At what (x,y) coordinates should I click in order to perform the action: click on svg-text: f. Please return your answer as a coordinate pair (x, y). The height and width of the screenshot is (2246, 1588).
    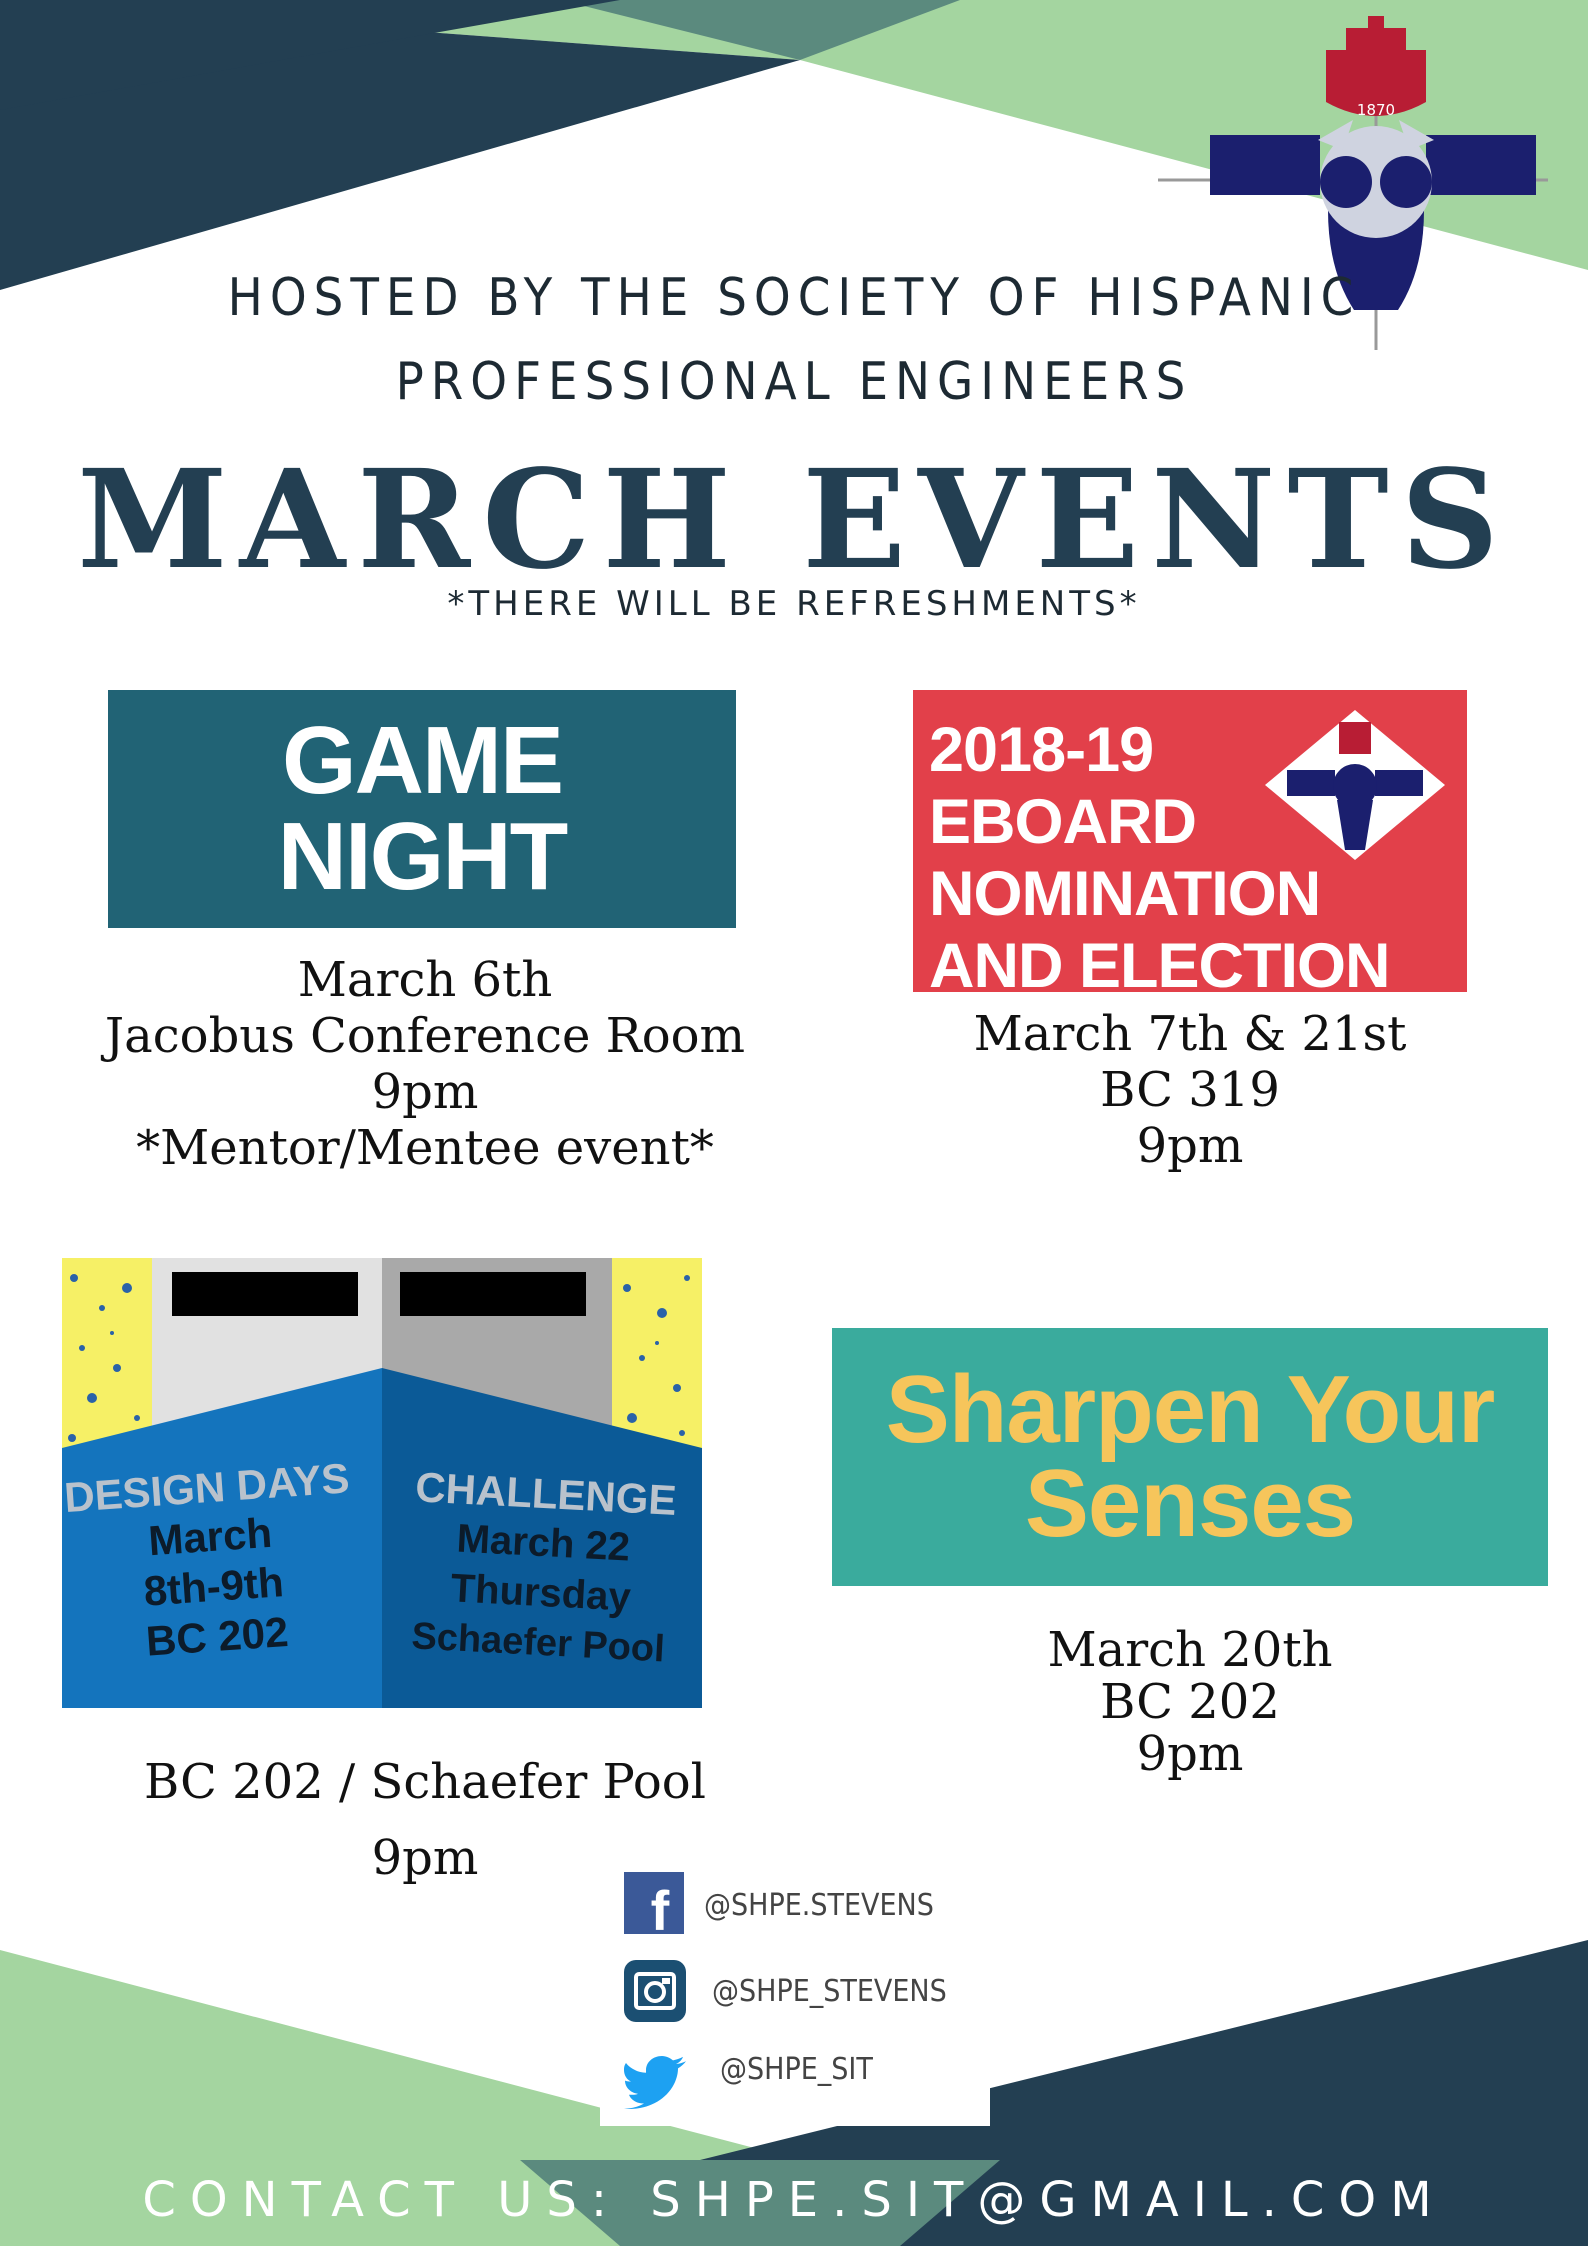
    Looking at the image, I should click on (660, 1906).